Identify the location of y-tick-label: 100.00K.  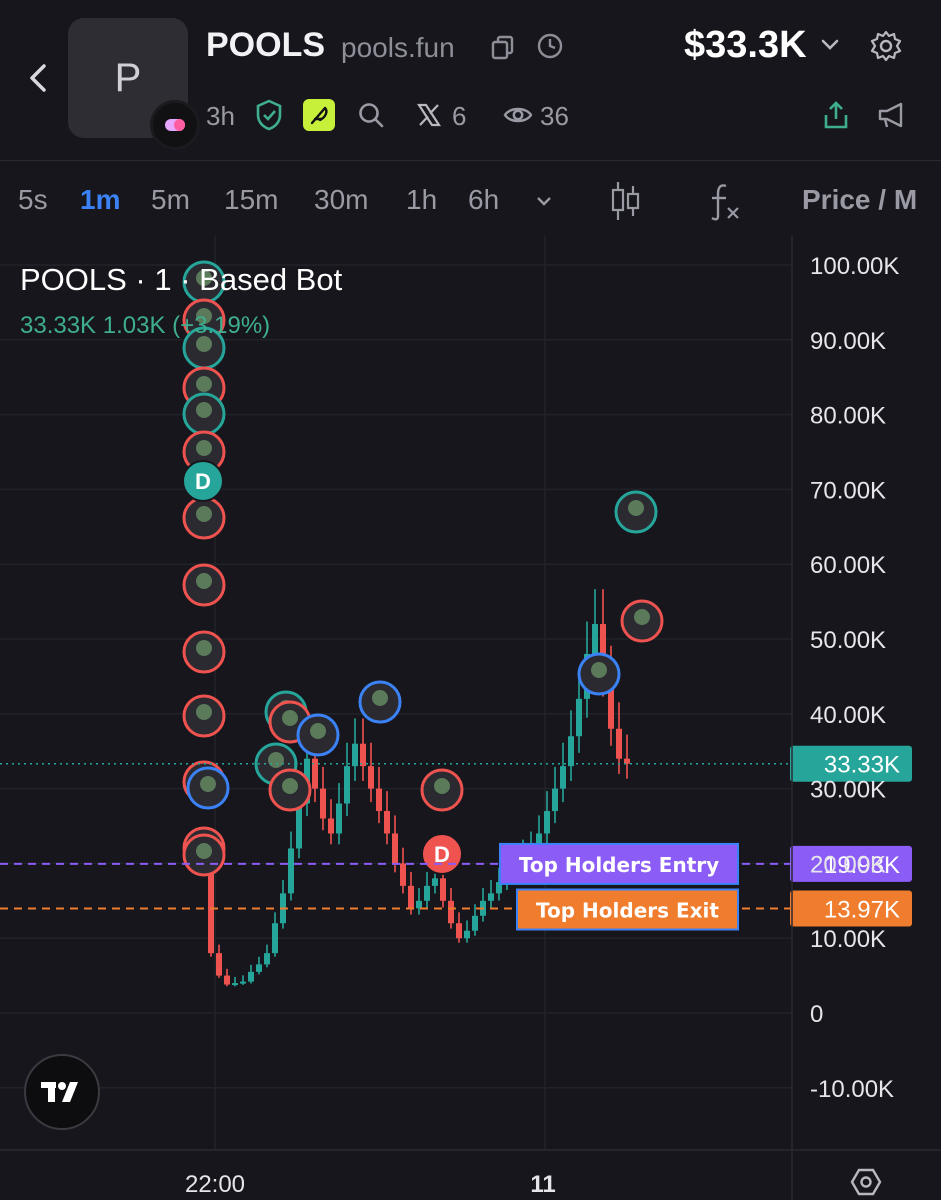
(854, 266).